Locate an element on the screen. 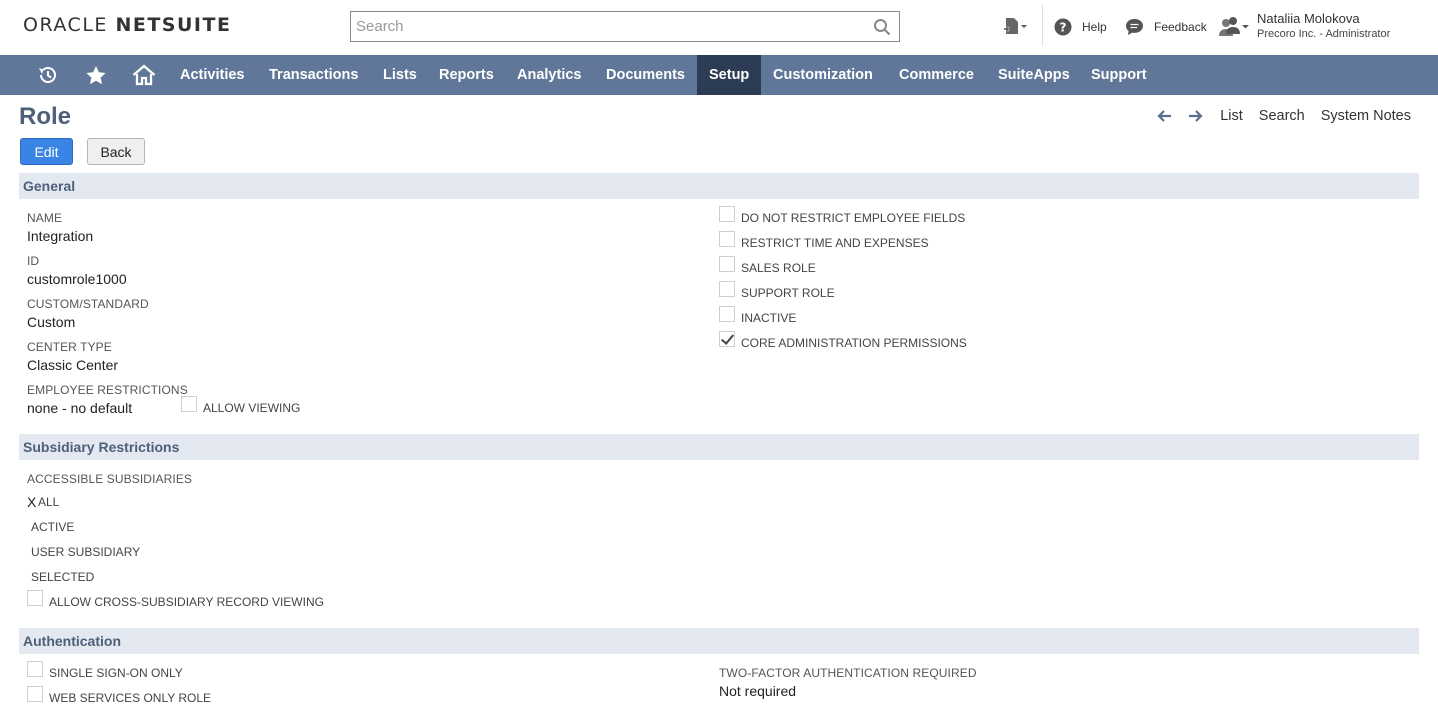 This screenshot has height=718, width=1438. selected-option-mark: X is located at coordinates (32, 502).